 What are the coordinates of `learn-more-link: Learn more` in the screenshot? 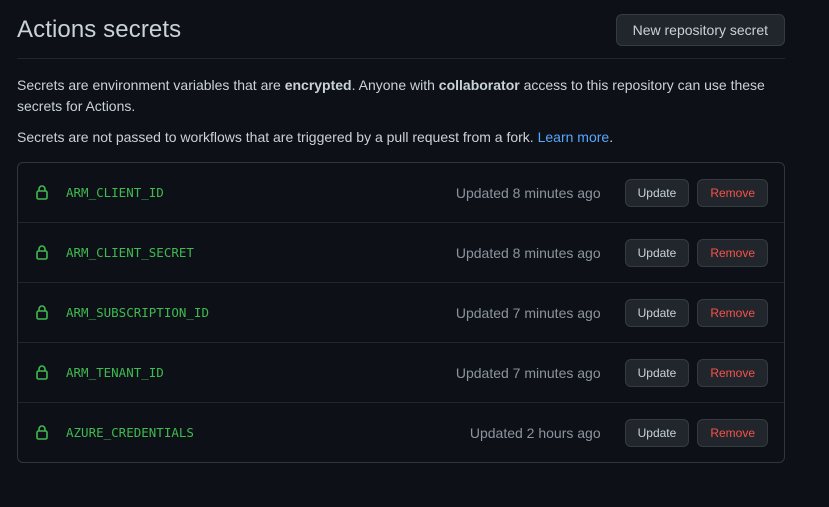 It's located at (574, 137).